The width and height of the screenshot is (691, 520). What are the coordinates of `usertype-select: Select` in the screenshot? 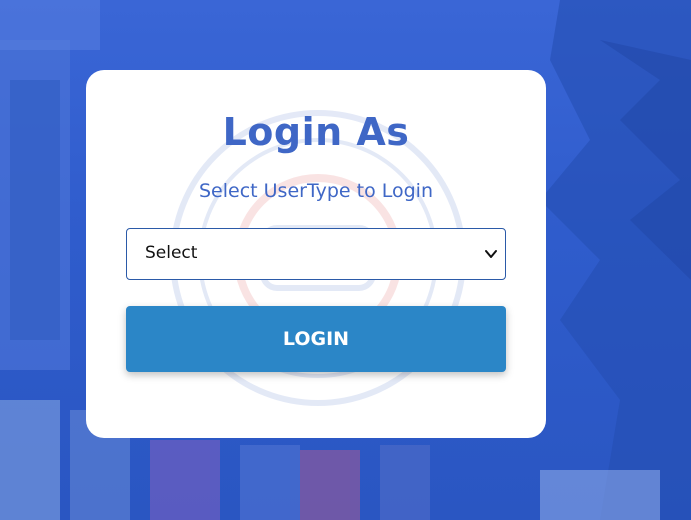 It's located at (316, 254).